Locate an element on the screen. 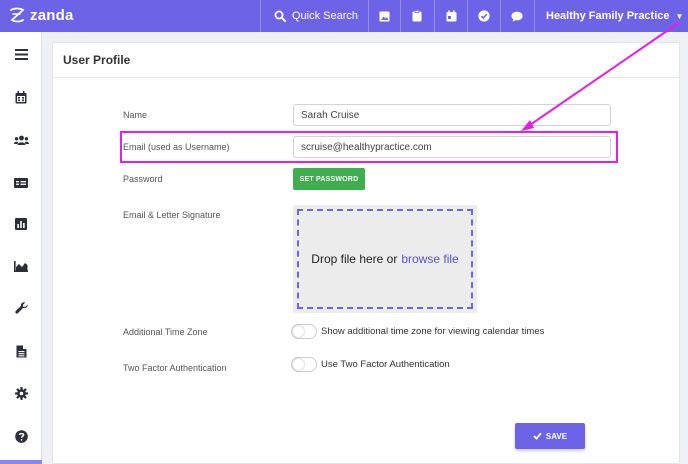 This screenshot has width=688, height=464. quick-search-label: Quick Search is located at coordinates (325, 16).